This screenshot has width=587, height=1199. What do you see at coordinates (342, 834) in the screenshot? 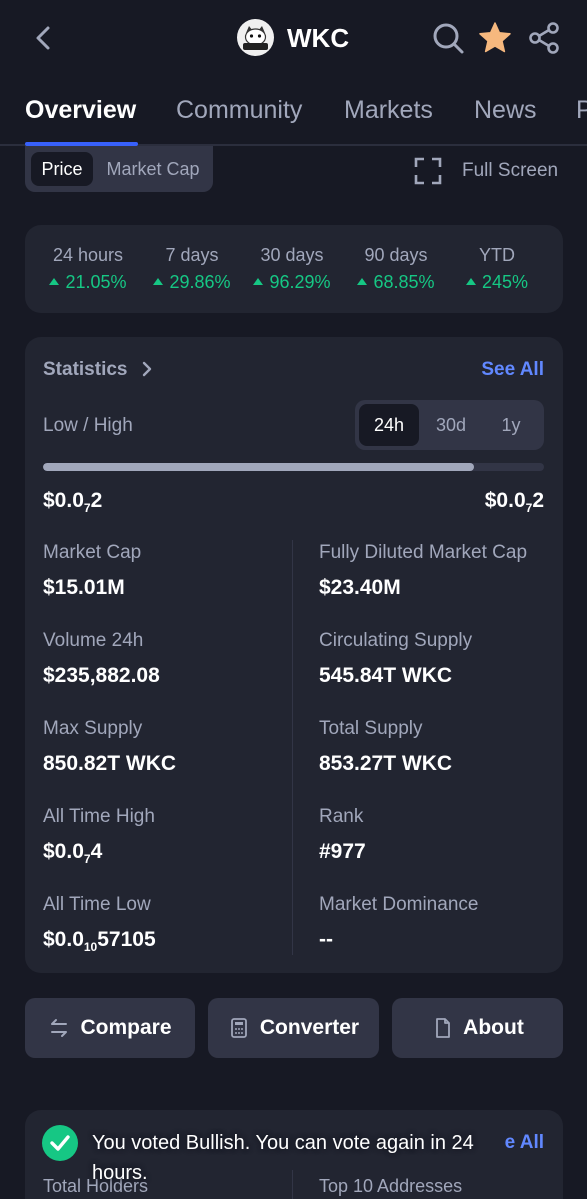
I see `metric-rank: Rank #977` at bounding box center [342, 834].